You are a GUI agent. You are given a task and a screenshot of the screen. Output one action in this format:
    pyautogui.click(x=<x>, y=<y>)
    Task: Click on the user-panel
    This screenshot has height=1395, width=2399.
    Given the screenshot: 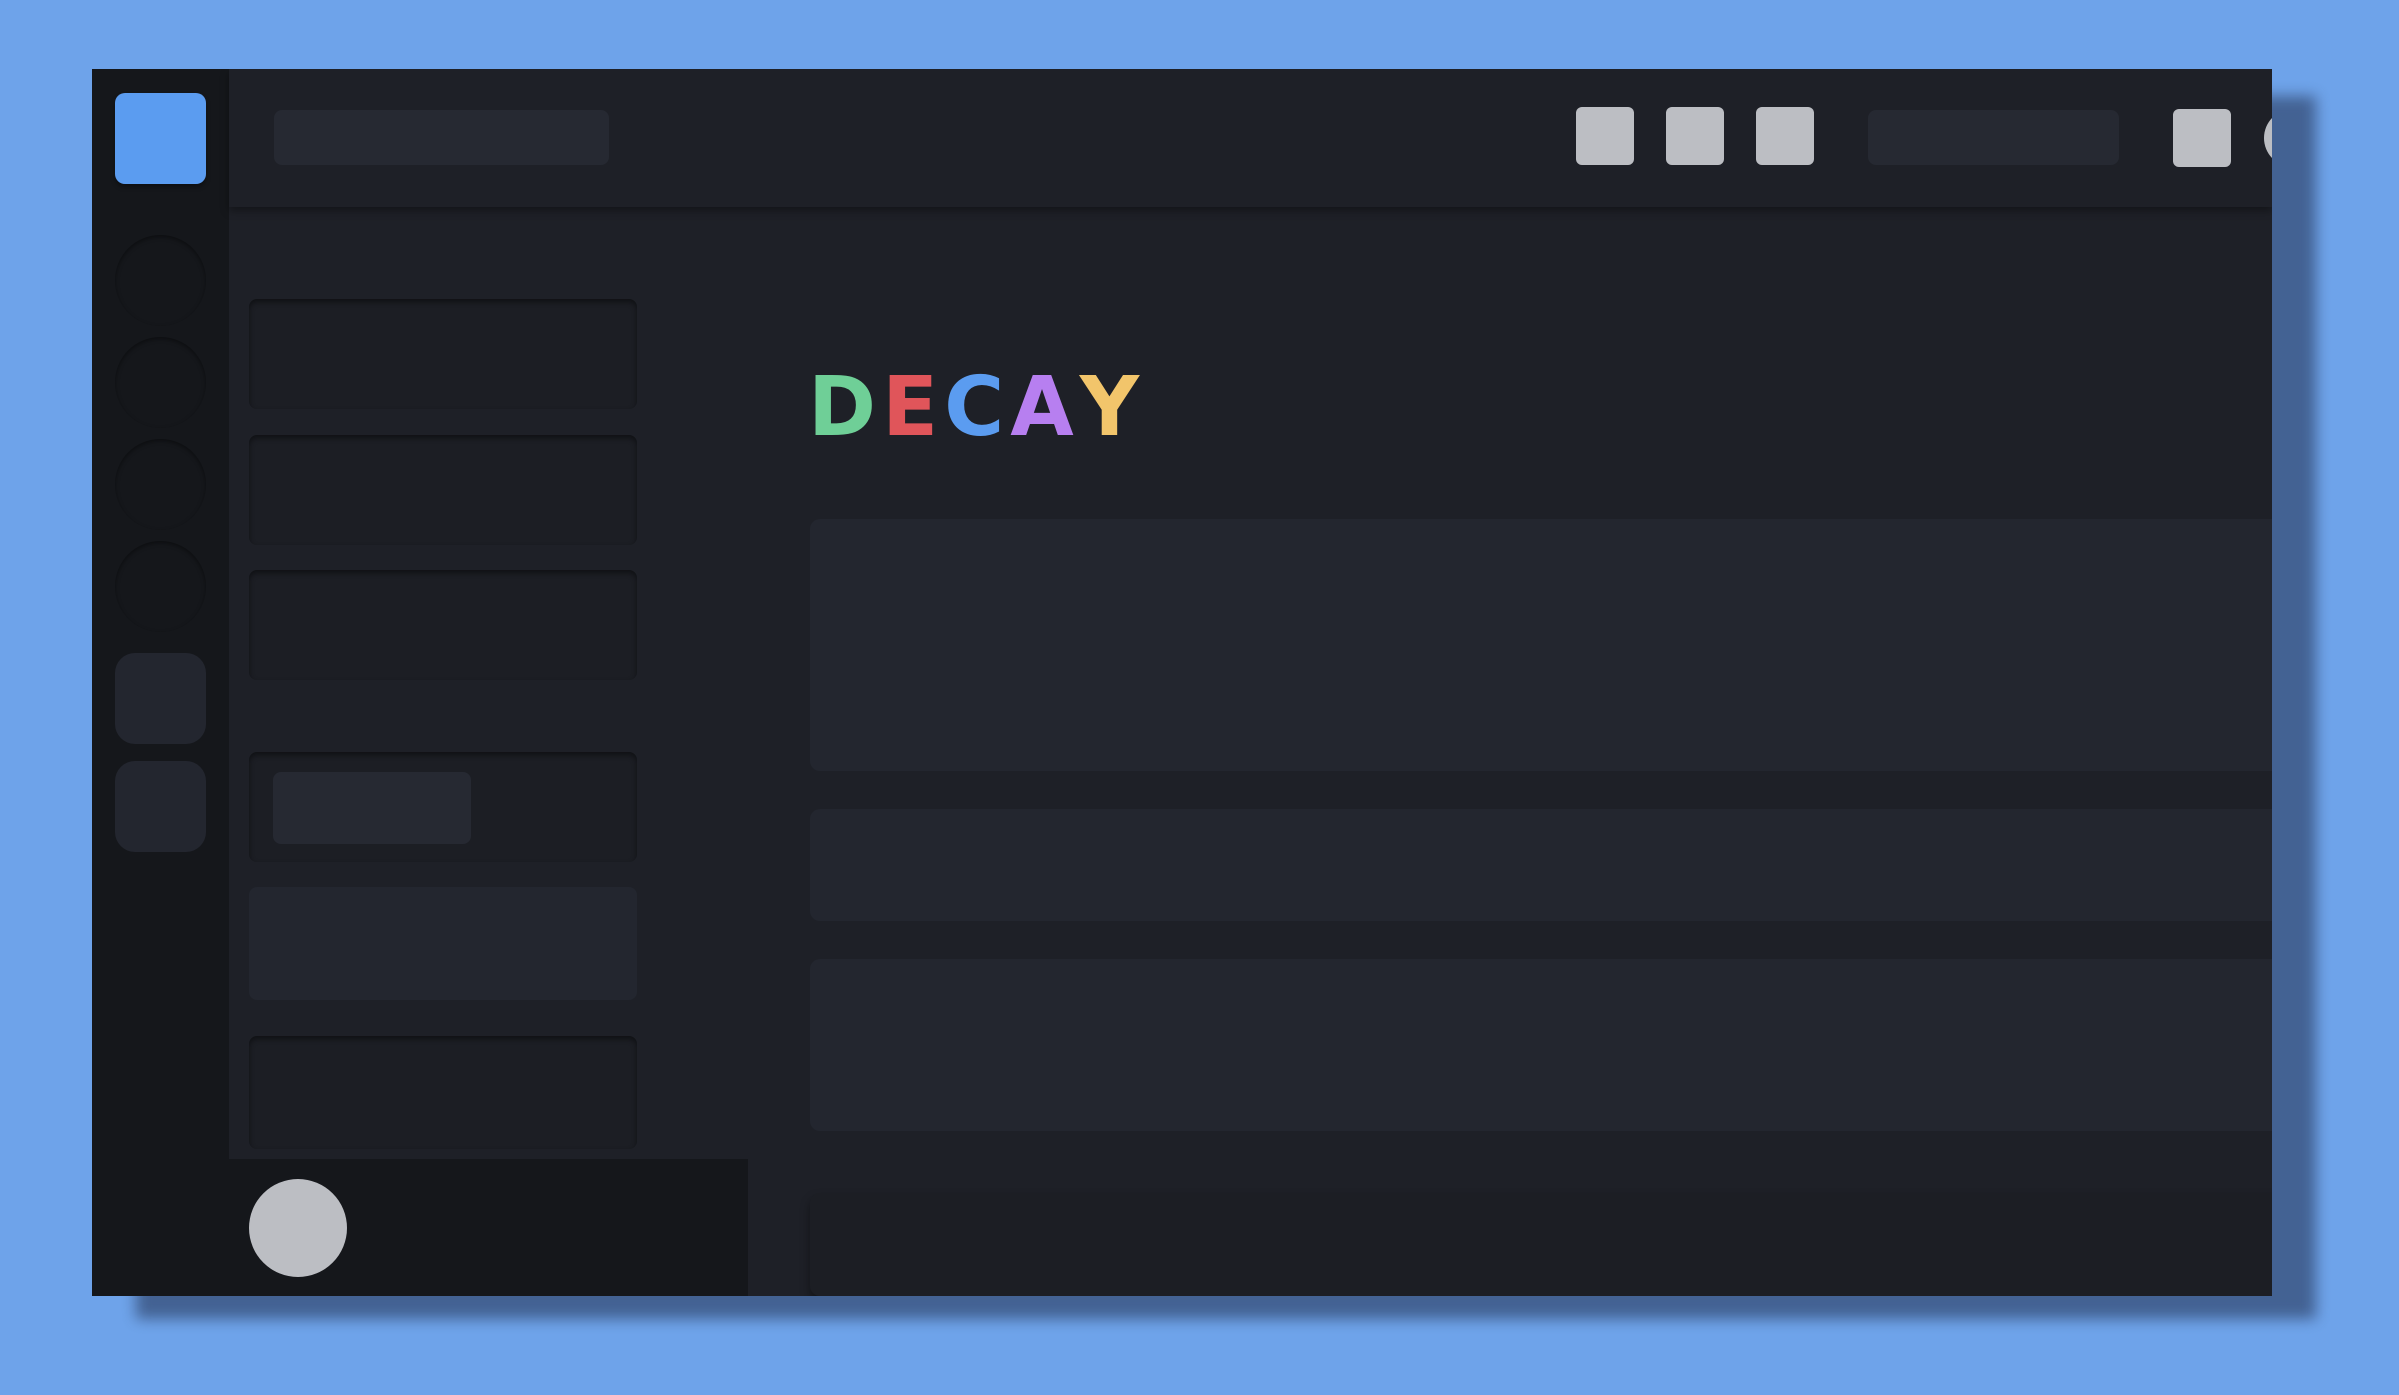 What is the action you would take?
    pyautogui.click(x=488, y=1227)
    